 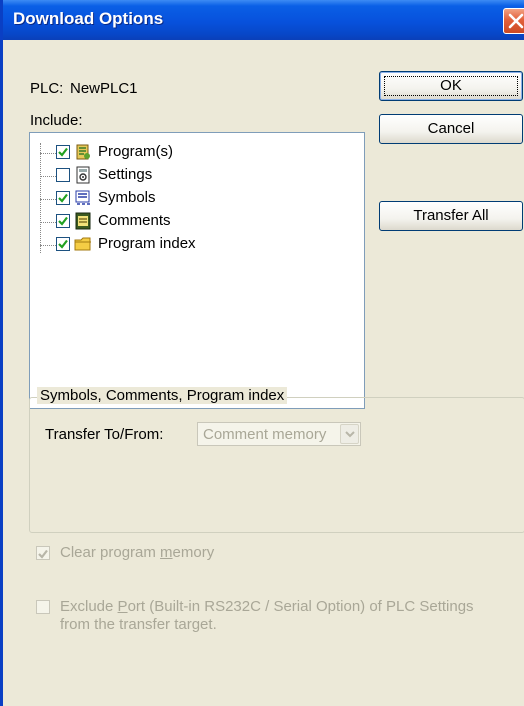 What do you see at coordinates (82, 197) in the screenshot?
I see `symbols-icon` at bounding box center [82, 197].